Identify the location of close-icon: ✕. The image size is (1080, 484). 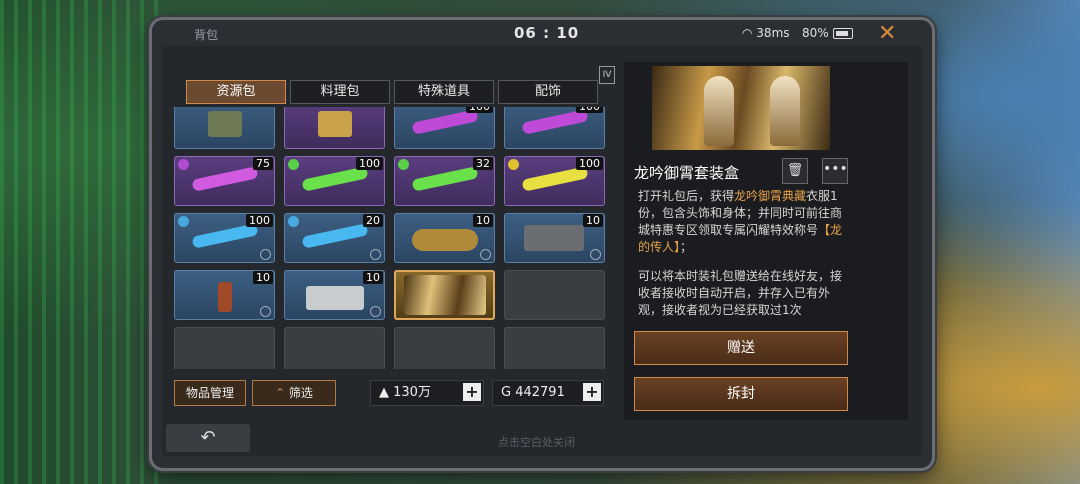
(887, 33).